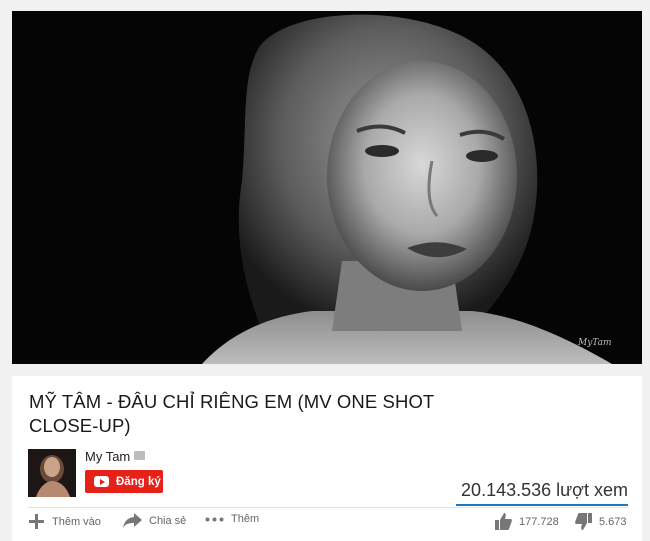 This screenshot has height=541, width=650. Describe the element at coordinates (583, 521) in the screenshot. I see `thumbs-down-icon` at that location.